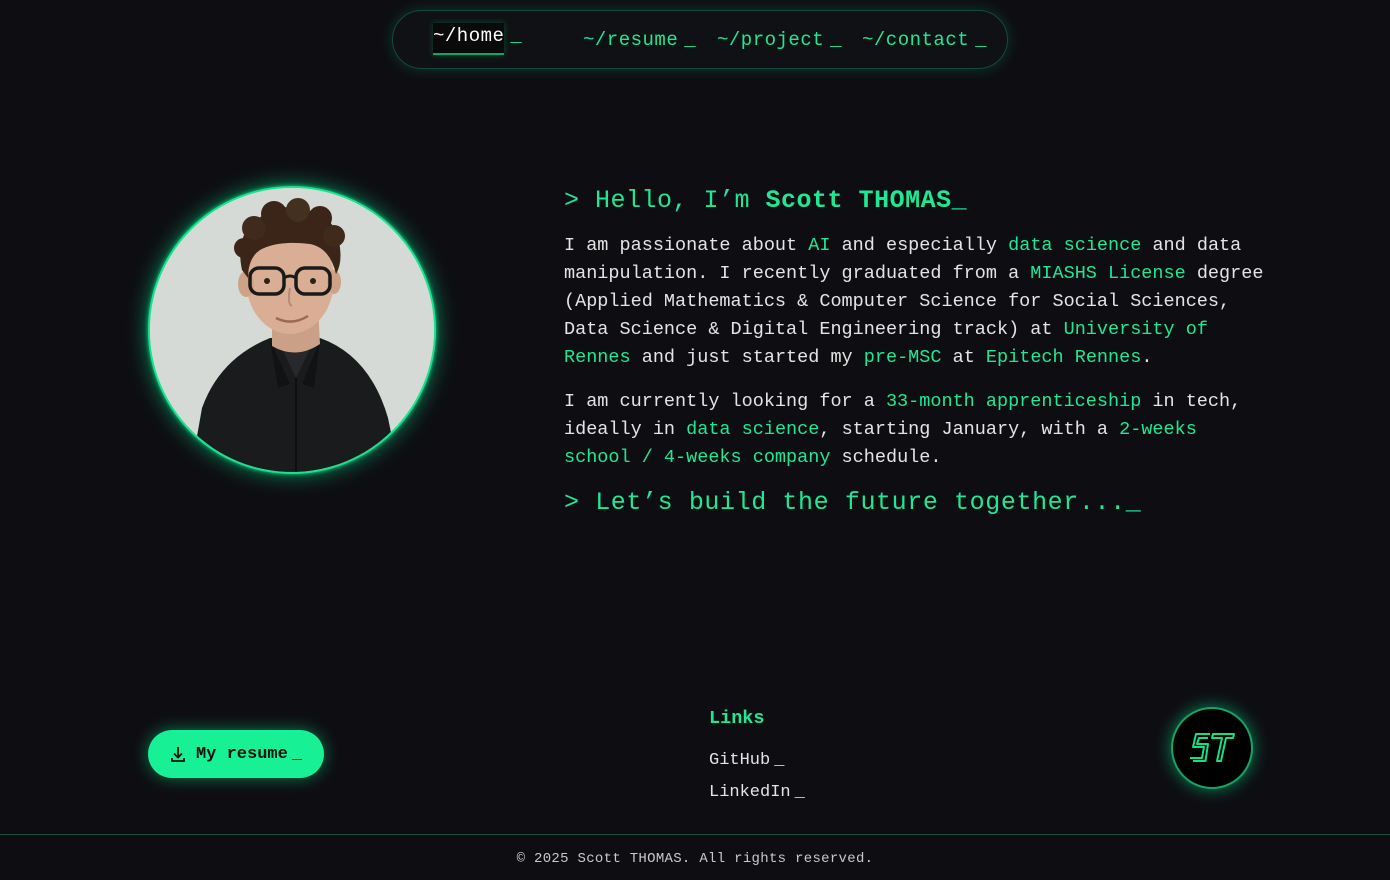 Image resolution: width=1390 pixels, height=880 pixels. I want to click on profile-photo, so click(292, 330).